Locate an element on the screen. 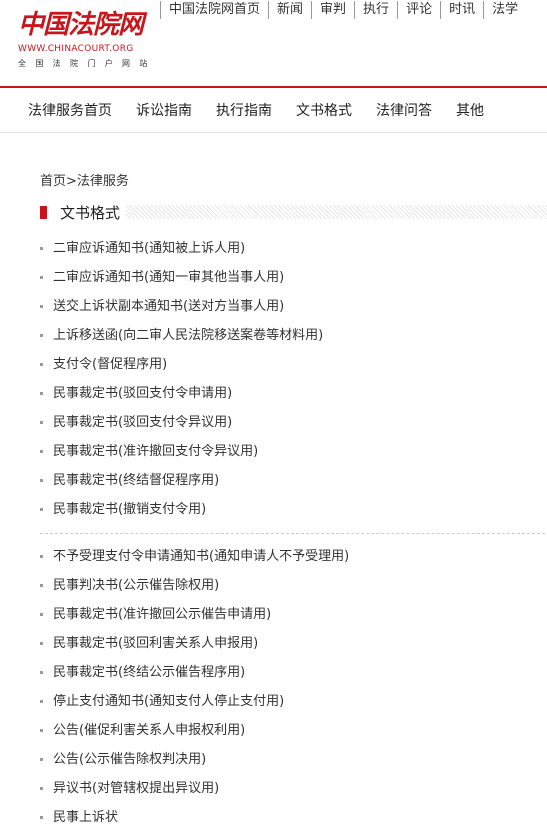  site-logo: 中国法院网 WWW.CHINACOURT.ORG 全 国 法 院 门 户 网 站 is located at coordinates (82, 38).